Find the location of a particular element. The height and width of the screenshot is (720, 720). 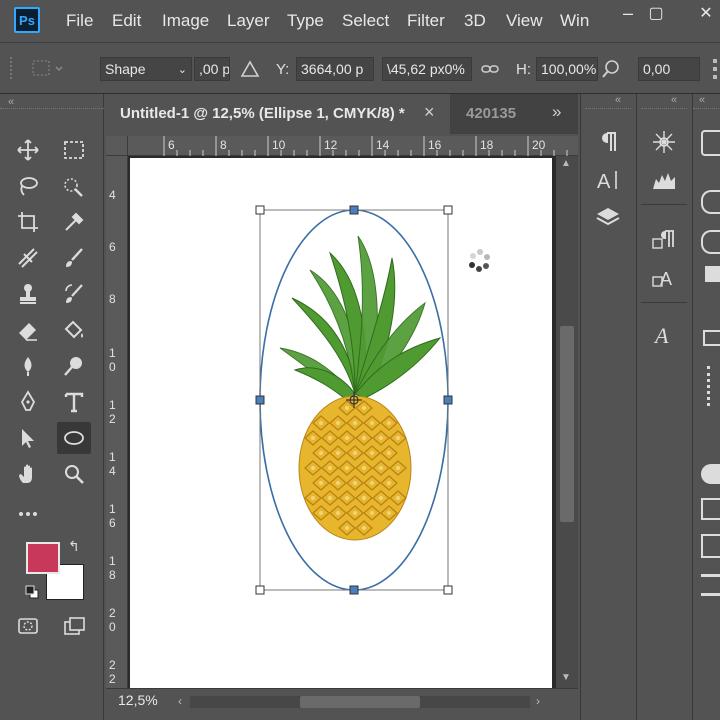

tool-preset-icon is located at coordinates (48, 68).